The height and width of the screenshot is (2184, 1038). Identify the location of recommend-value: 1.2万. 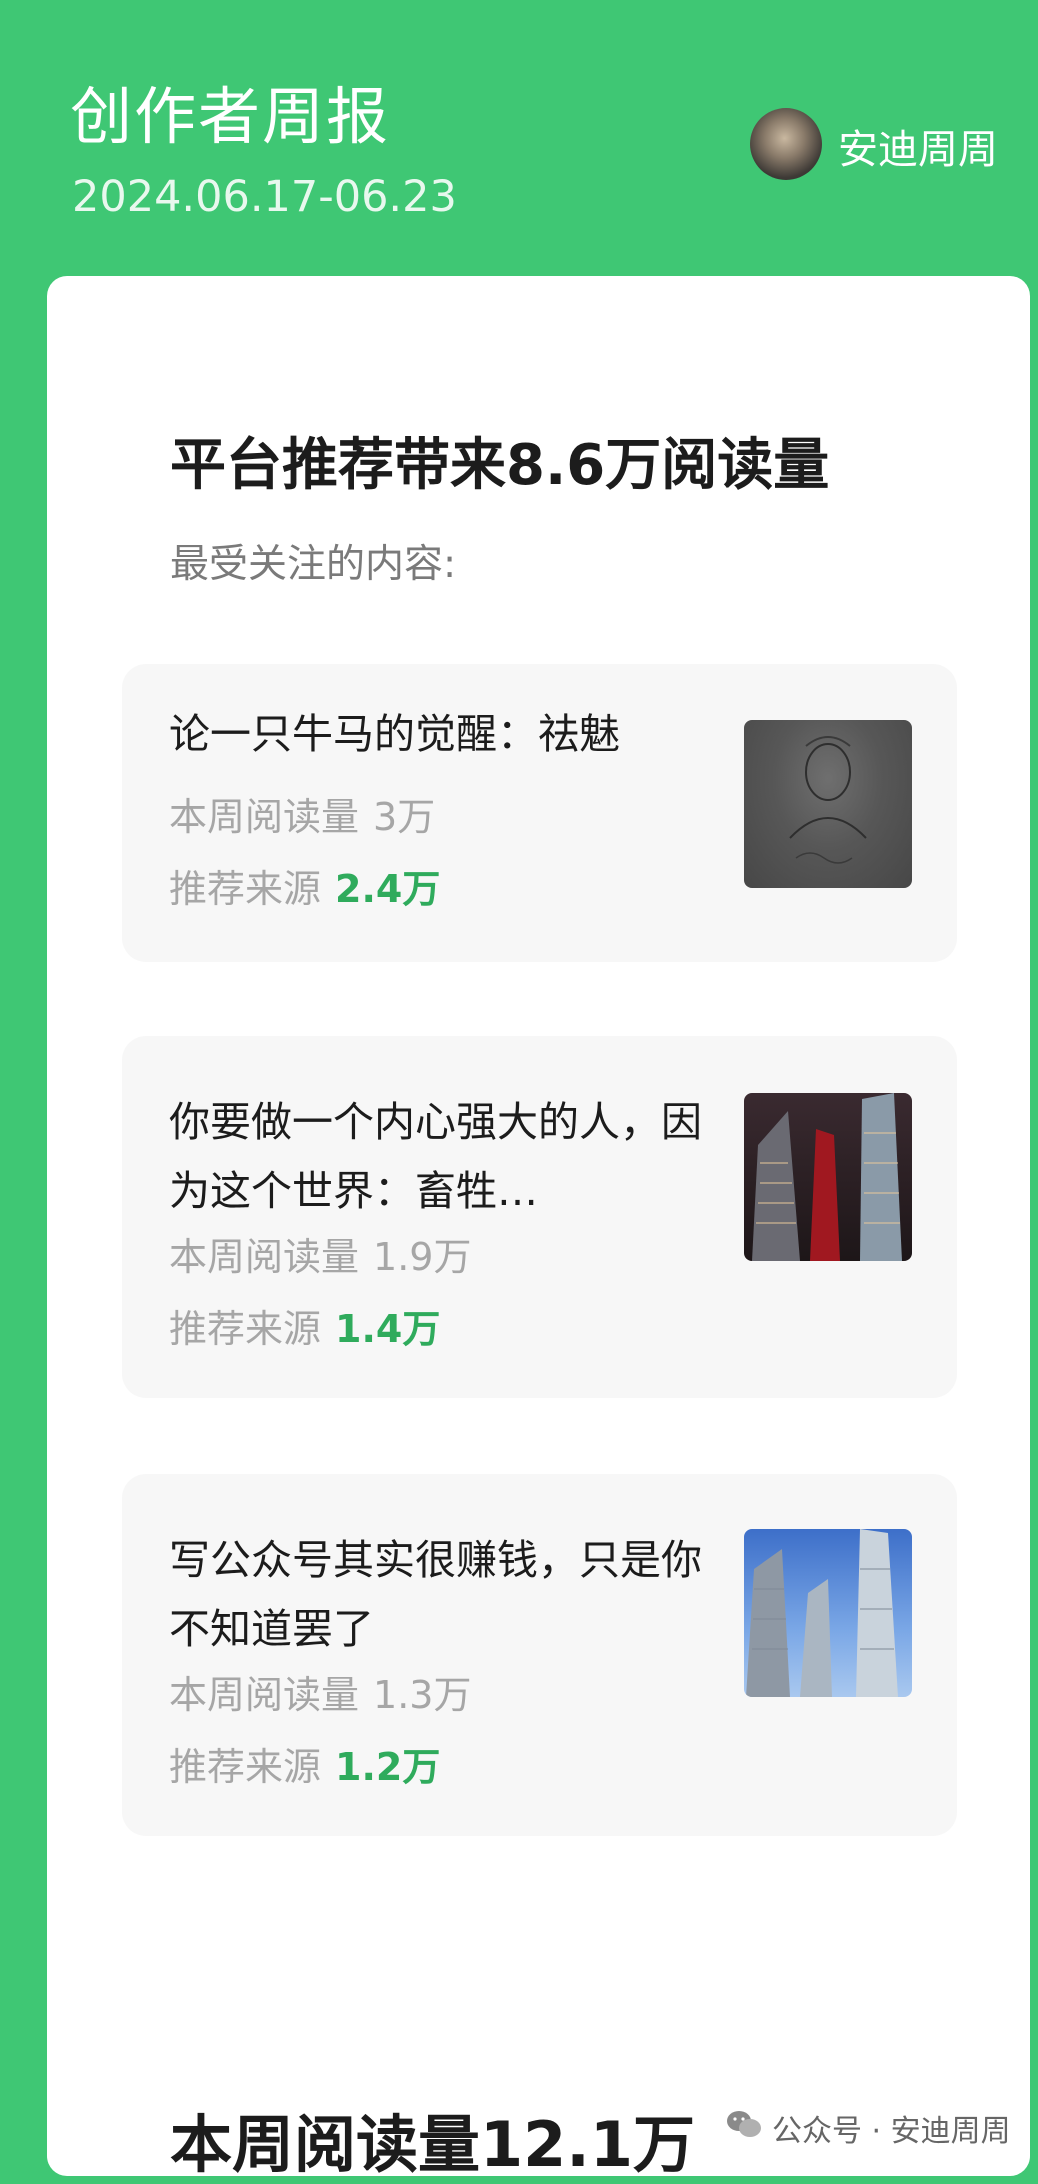
(388, 1767).